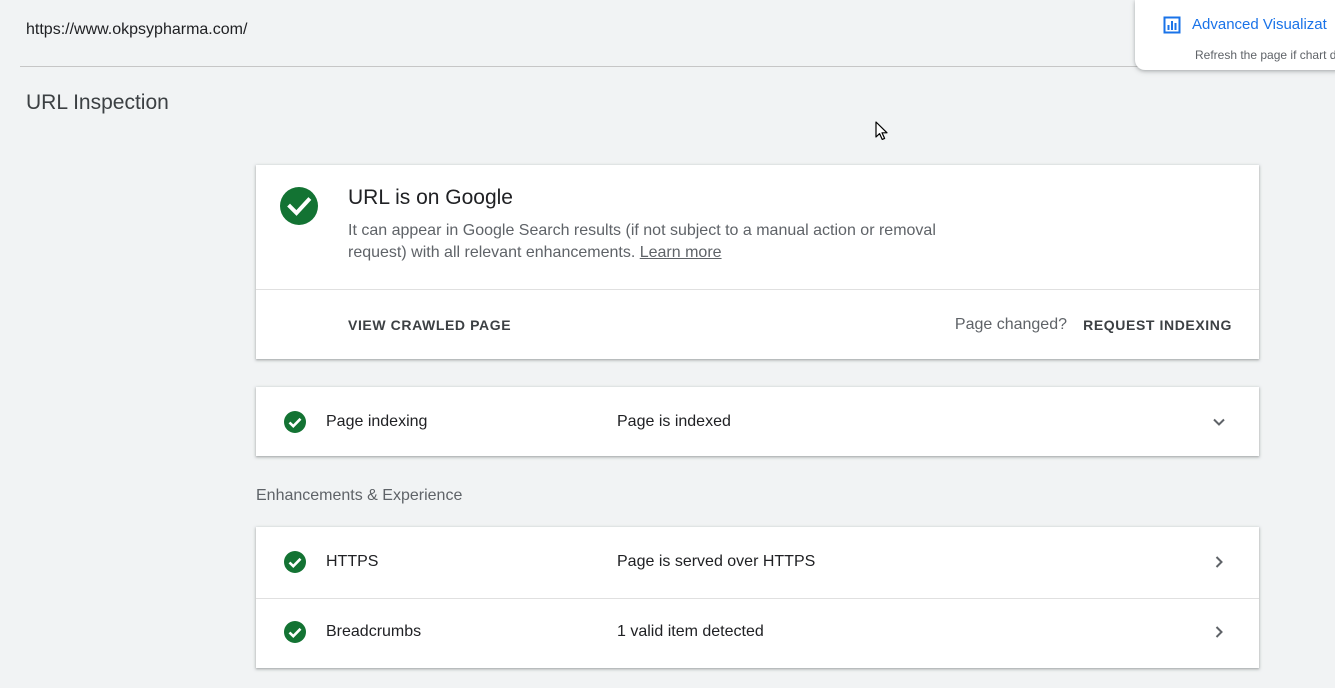 This screenshot has width=1335, height=688. Describe the element at coordinates (1219, 422) in the screenshot. I see `chevron-down-icon` at that location.